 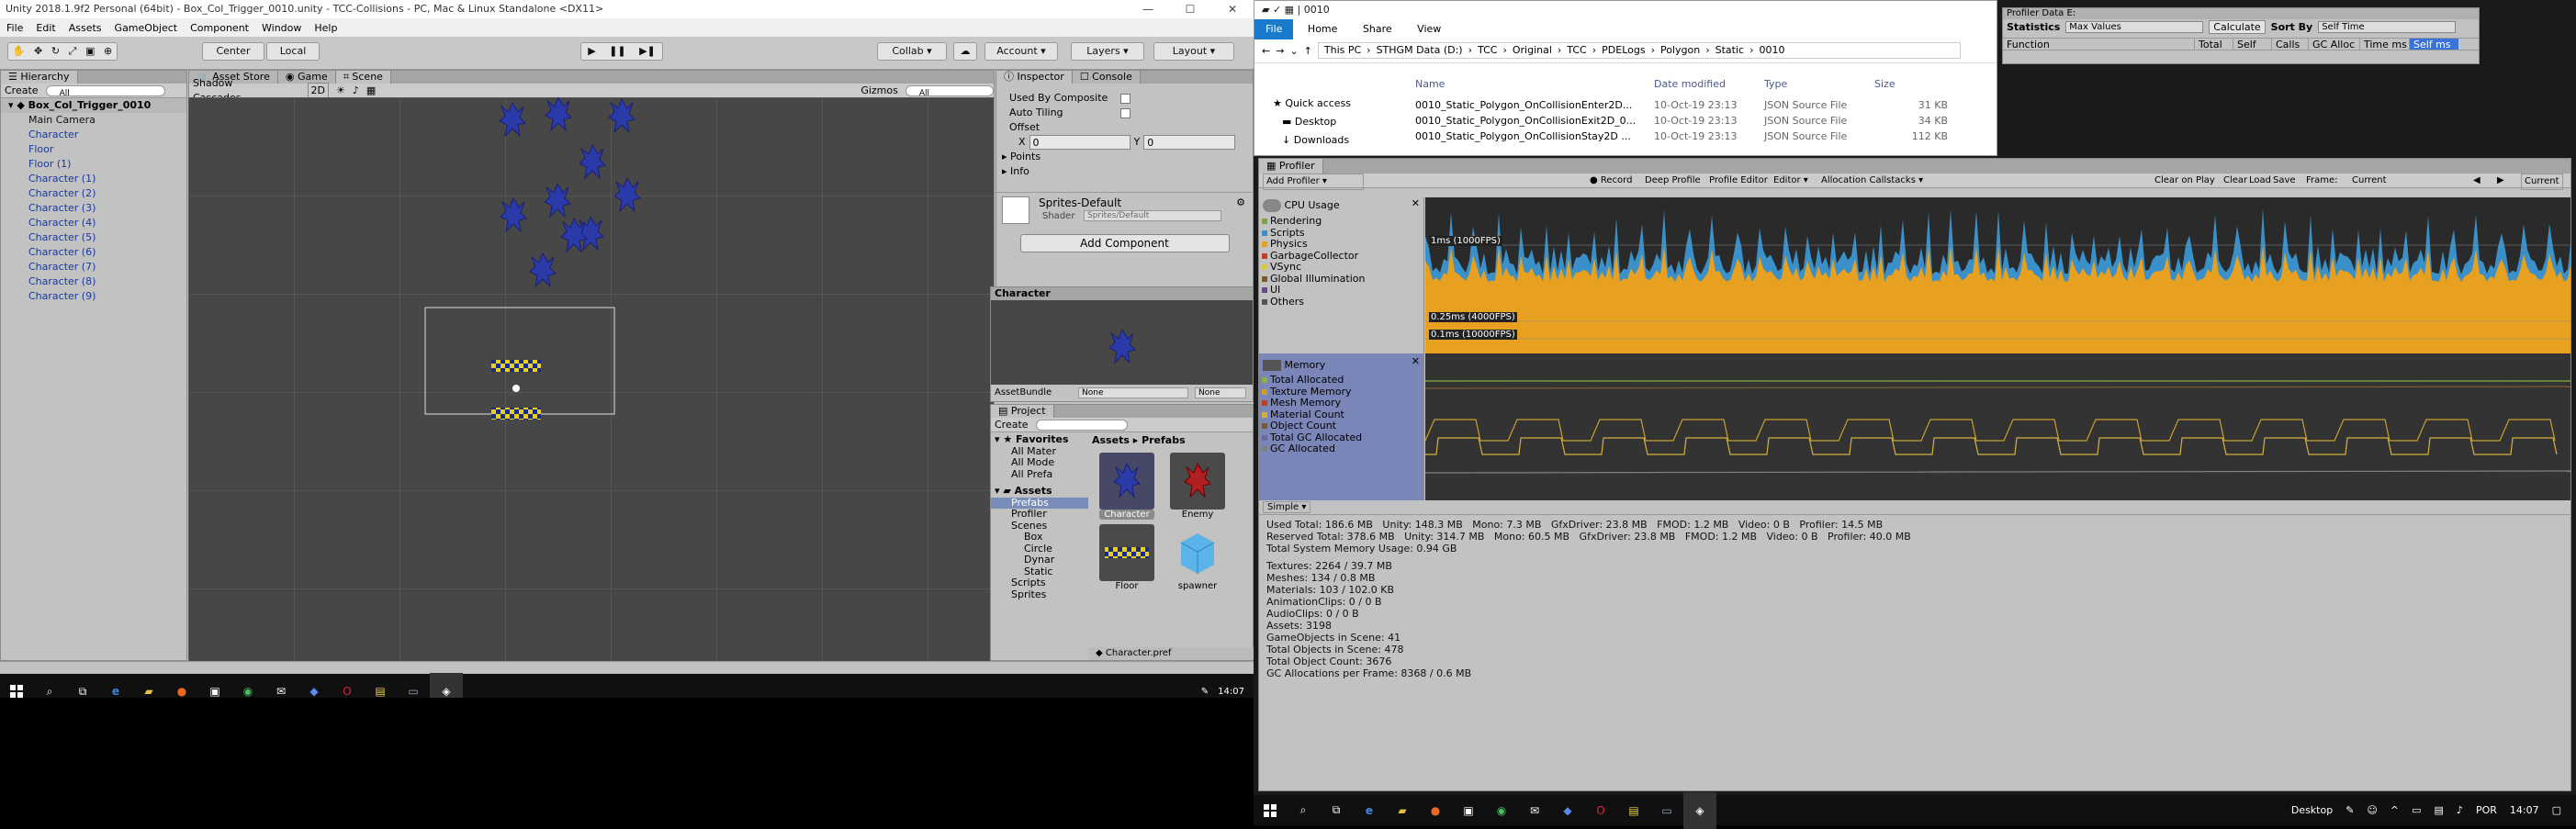 What do you see at coordinates (647, 51) in the screenshot?
I see `step-icon: ▶❚` at bounding box center [647, 51].